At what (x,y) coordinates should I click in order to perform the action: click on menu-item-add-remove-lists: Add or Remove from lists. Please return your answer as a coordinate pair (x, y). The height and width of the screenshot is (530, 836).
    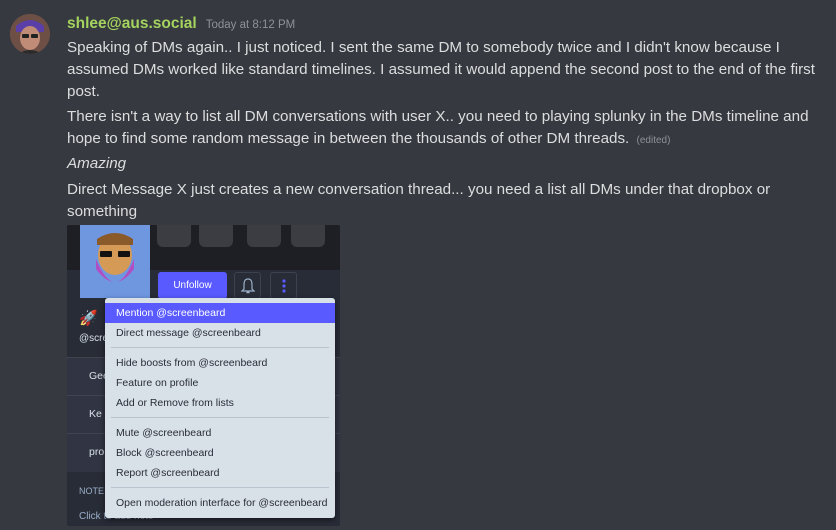
    Looking at the image, I should click on (220, 403).